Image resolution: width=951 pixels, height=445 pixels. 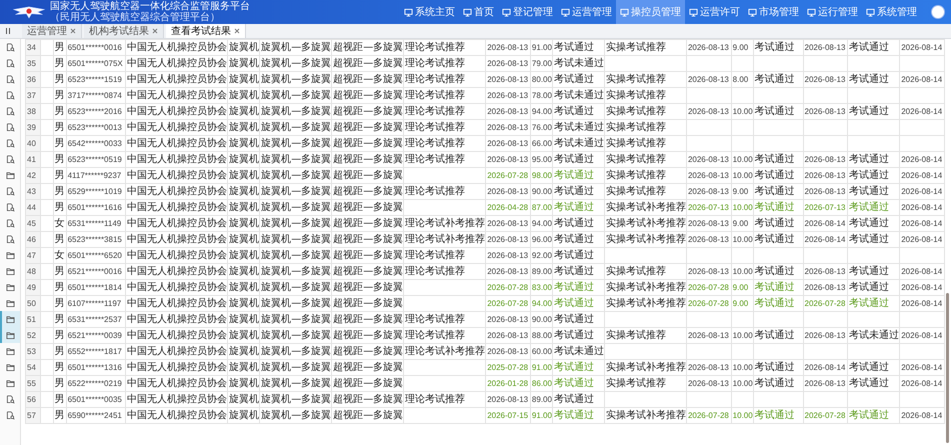 What do you see at coordinates (478, 12) in the screenshot?
I see `nav-item: 首页` at bounding box center [478, 12].